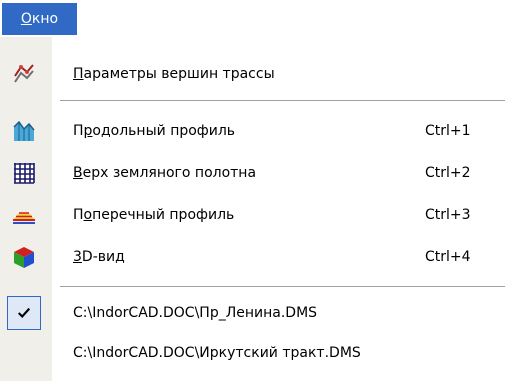 This screenshot has width=513, height=381. What do you see at coordinates (24, 74) in the screenshot?
I see `route-vertices-icon` at bounding box center [24, 74].